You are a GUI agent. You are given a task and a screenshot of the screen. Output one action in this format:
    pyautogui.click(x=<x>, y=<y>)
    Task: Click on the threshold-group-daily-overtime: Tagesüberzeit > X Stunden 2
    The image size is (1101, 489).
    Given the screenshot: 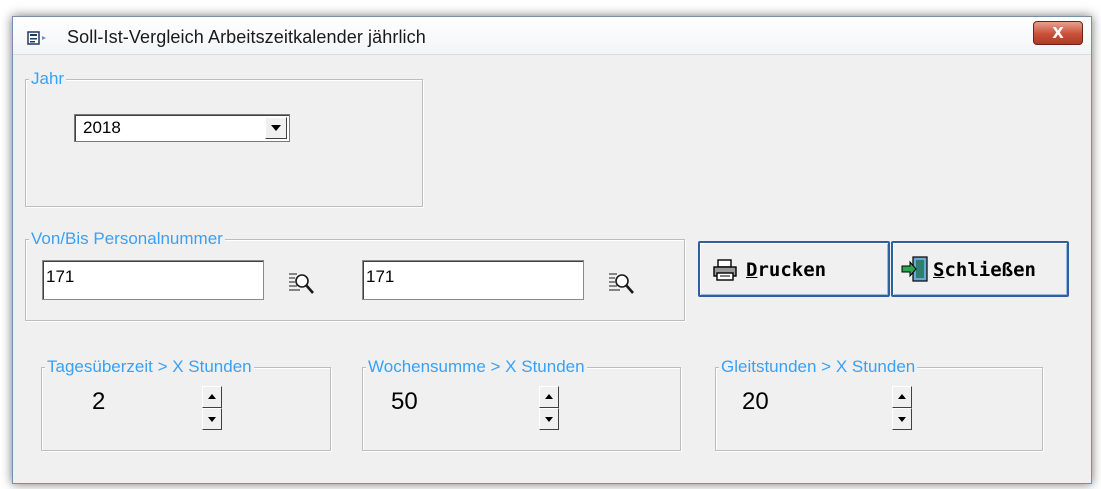 What is the action you would take?
    pyautogui.click(x=186, y=404)
    